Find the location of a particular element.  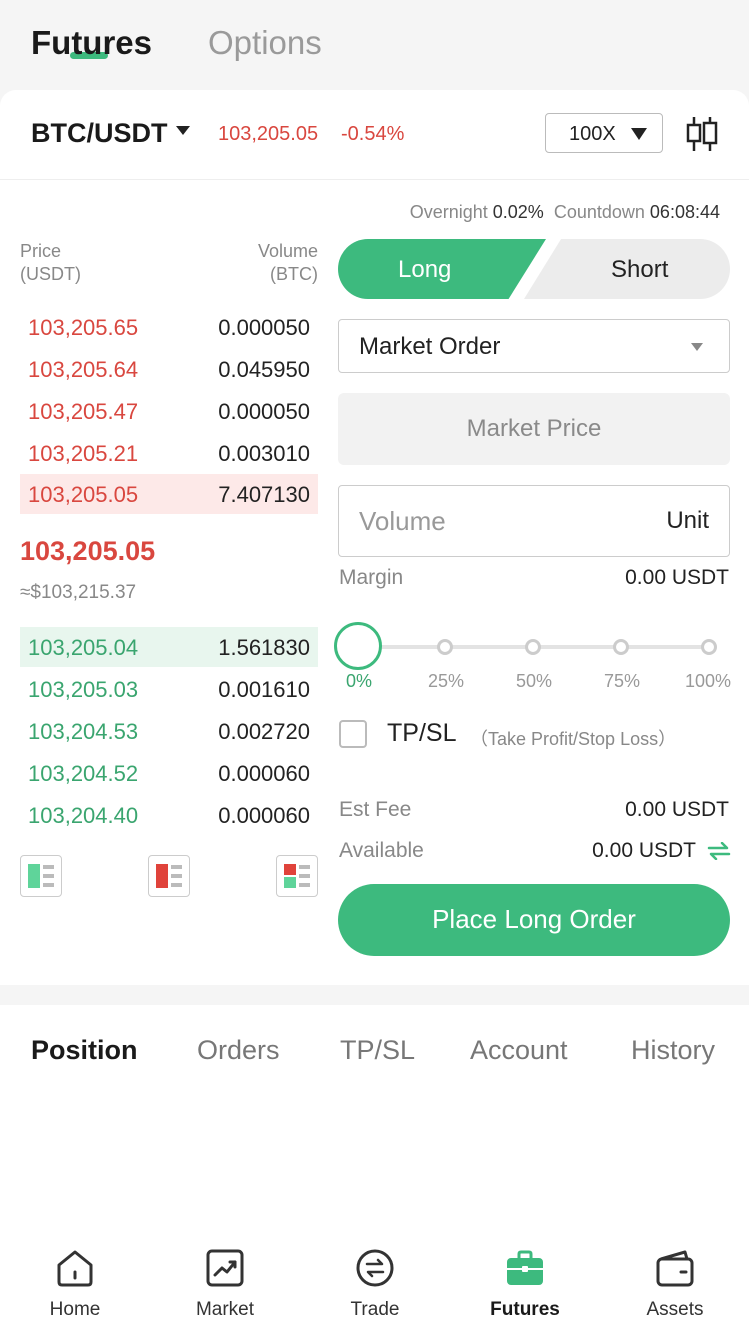

nav-label: Futures is located at coordinates (525, 1309).